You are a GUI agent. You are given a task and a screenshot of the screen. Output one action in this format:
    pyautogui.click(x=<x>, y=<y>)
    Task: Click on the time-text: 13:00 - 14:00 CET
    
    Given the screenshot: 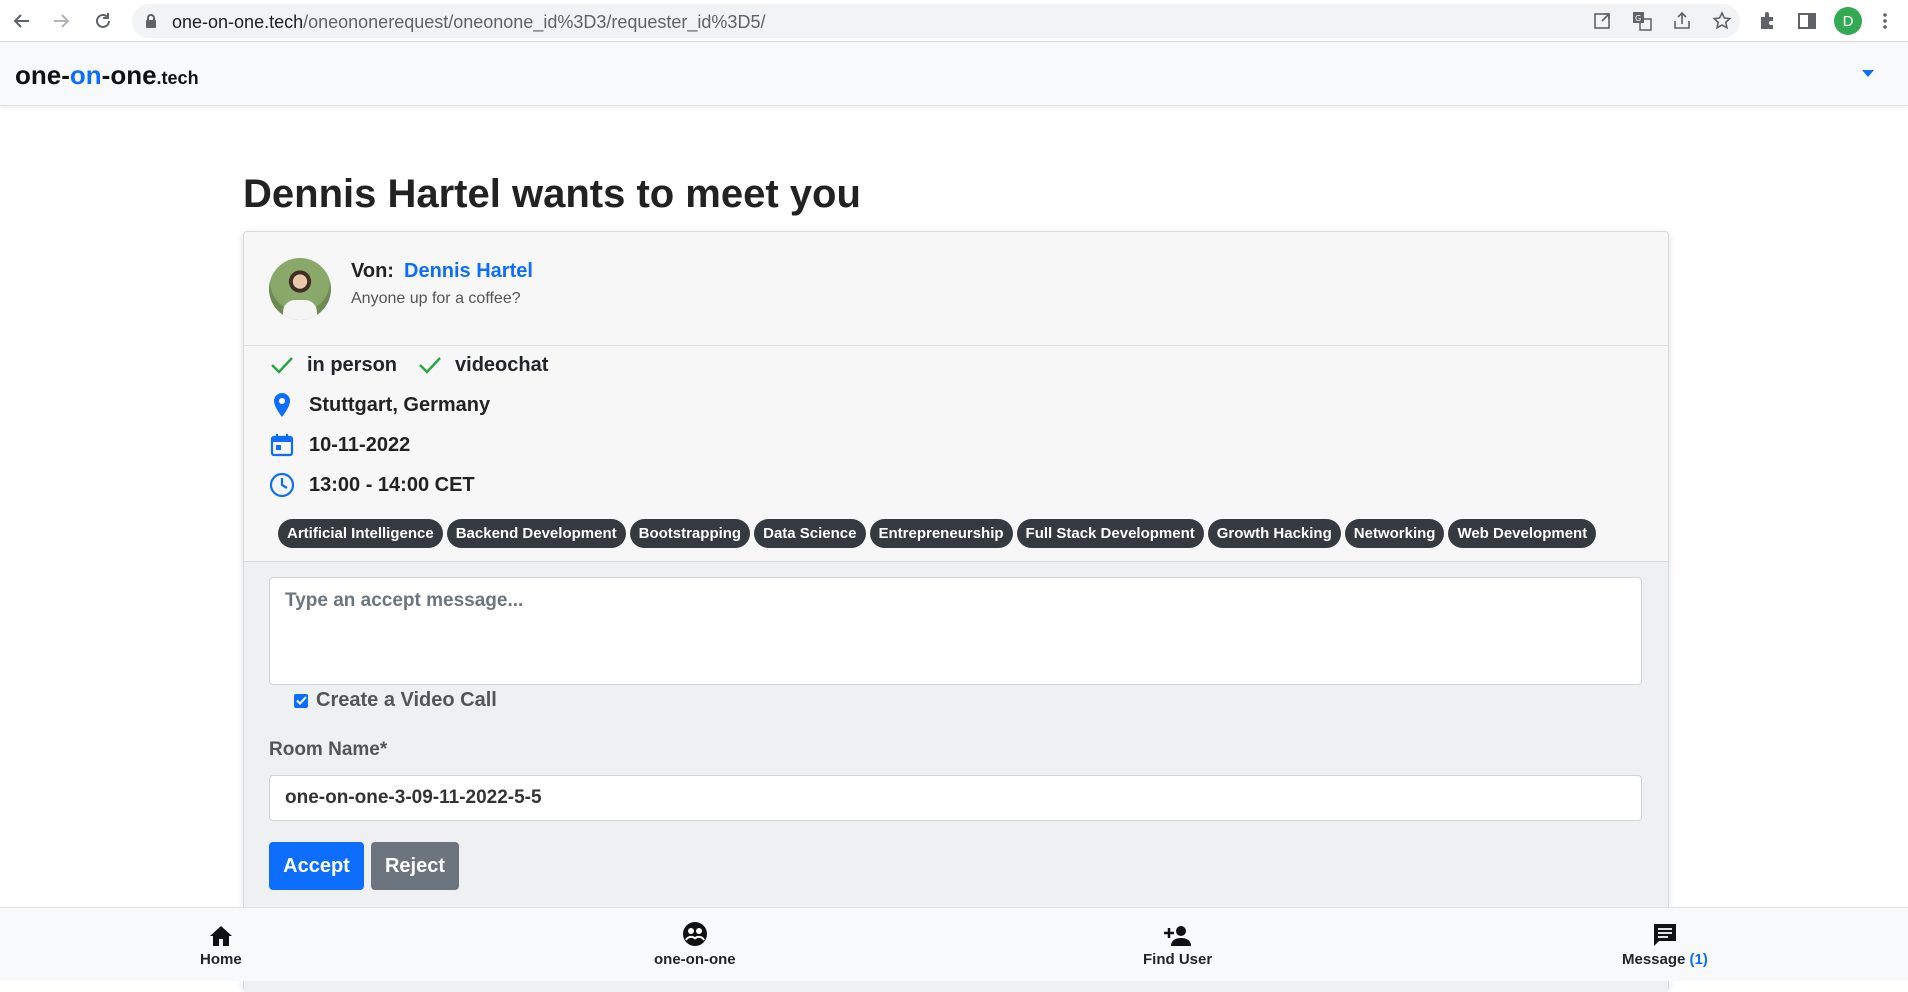 What is the action you would take?
    pyautogui.click(x=392, y=484)
    